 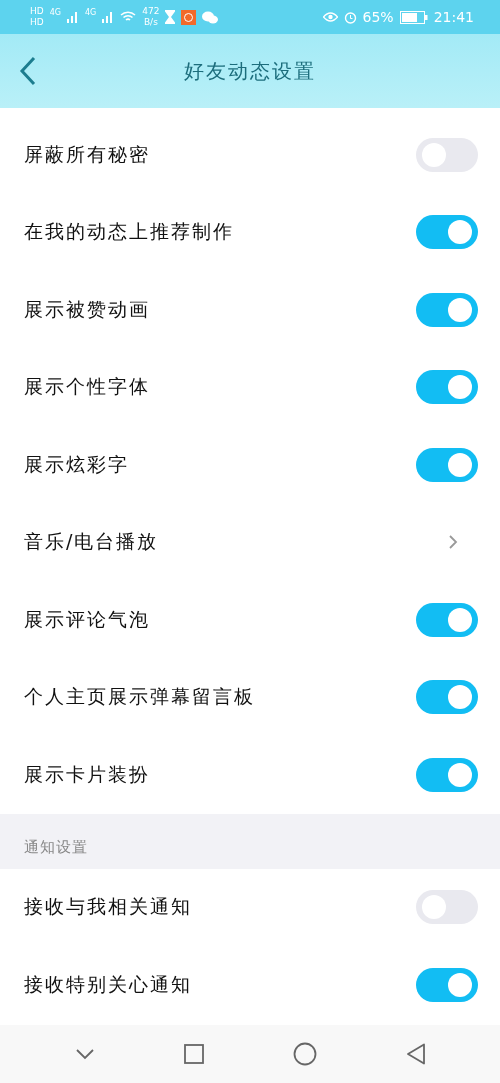 What do you see at coordinates (129, 232) in the screenshot?
I see `setting-label: 在我的动态上推荐制作` at bounding box center [129, 232].